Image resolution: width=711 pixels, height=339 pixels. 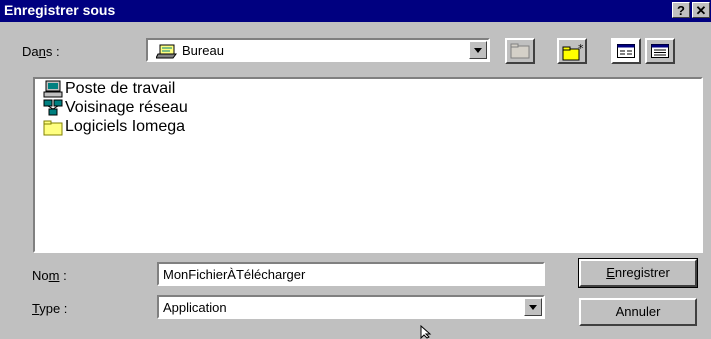 What do you see at coordinates (203, 50) in the screenshot?
I see `location-value: Bureau` at bounding box center [203, 50].